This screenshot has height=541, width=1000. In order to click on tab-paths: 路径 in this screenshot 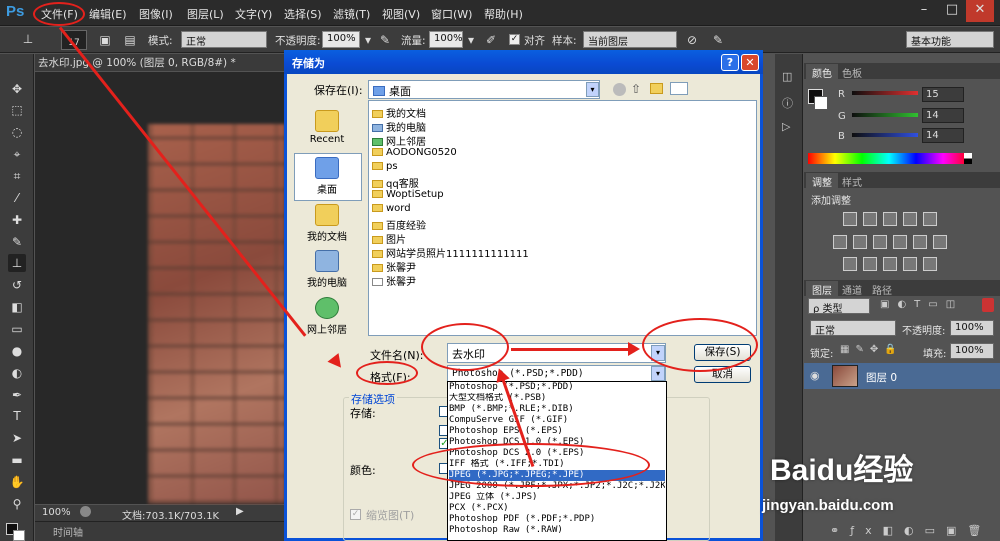, I will do `click(882, 289)`.